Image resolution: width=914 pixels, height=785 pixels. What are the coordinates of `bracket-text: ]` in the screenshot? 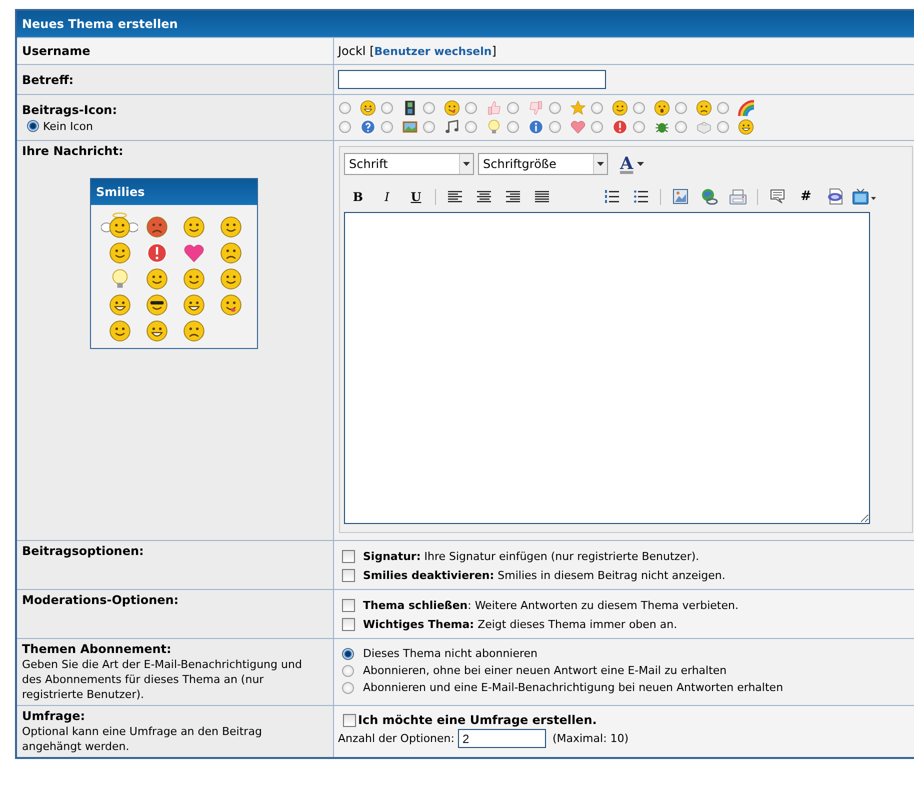 It's located at (494, 51).